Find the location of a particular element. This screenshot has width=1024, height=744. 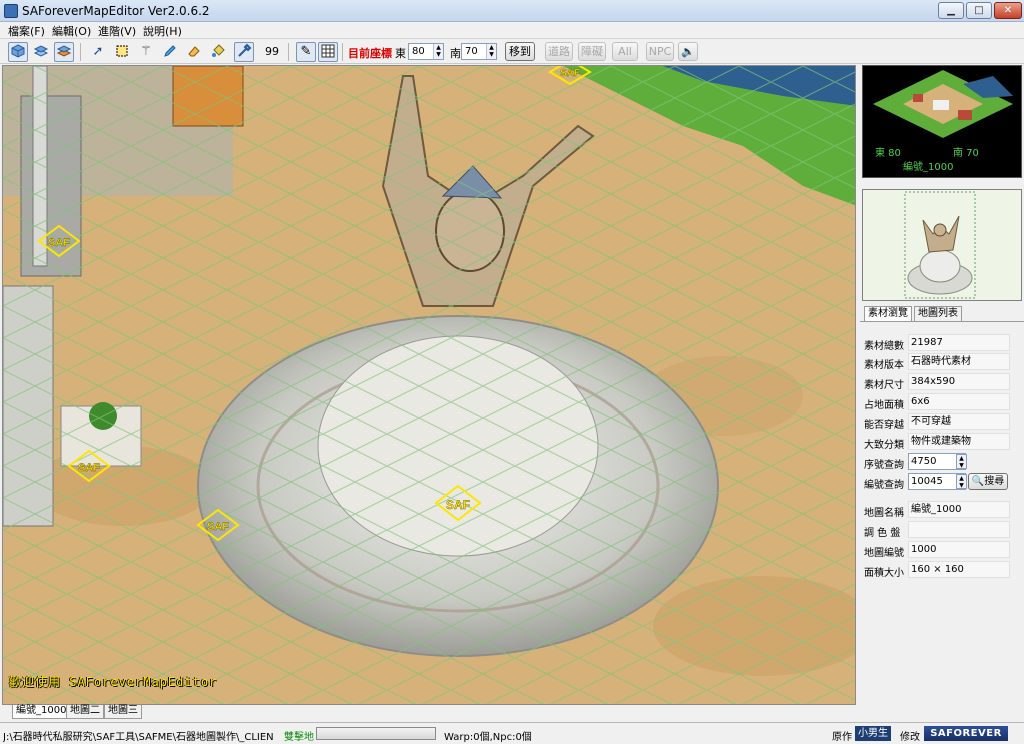

prop-row-code: 編號查詢 10045 ▲ ▼ 🔍搜尋 is located at coordinates (942, 482).